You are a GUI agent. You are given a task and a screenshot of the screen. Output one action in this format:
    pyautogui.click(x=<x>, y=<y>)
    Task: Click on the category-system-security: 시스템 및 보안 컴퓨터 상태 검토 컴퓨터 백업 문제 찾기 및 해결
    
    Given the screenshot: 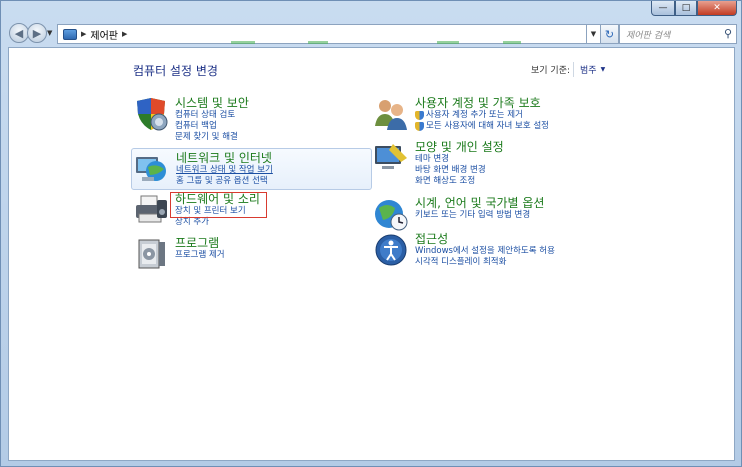 What is the action you would take?
    pyautogui.click(x=191, y=119)
    